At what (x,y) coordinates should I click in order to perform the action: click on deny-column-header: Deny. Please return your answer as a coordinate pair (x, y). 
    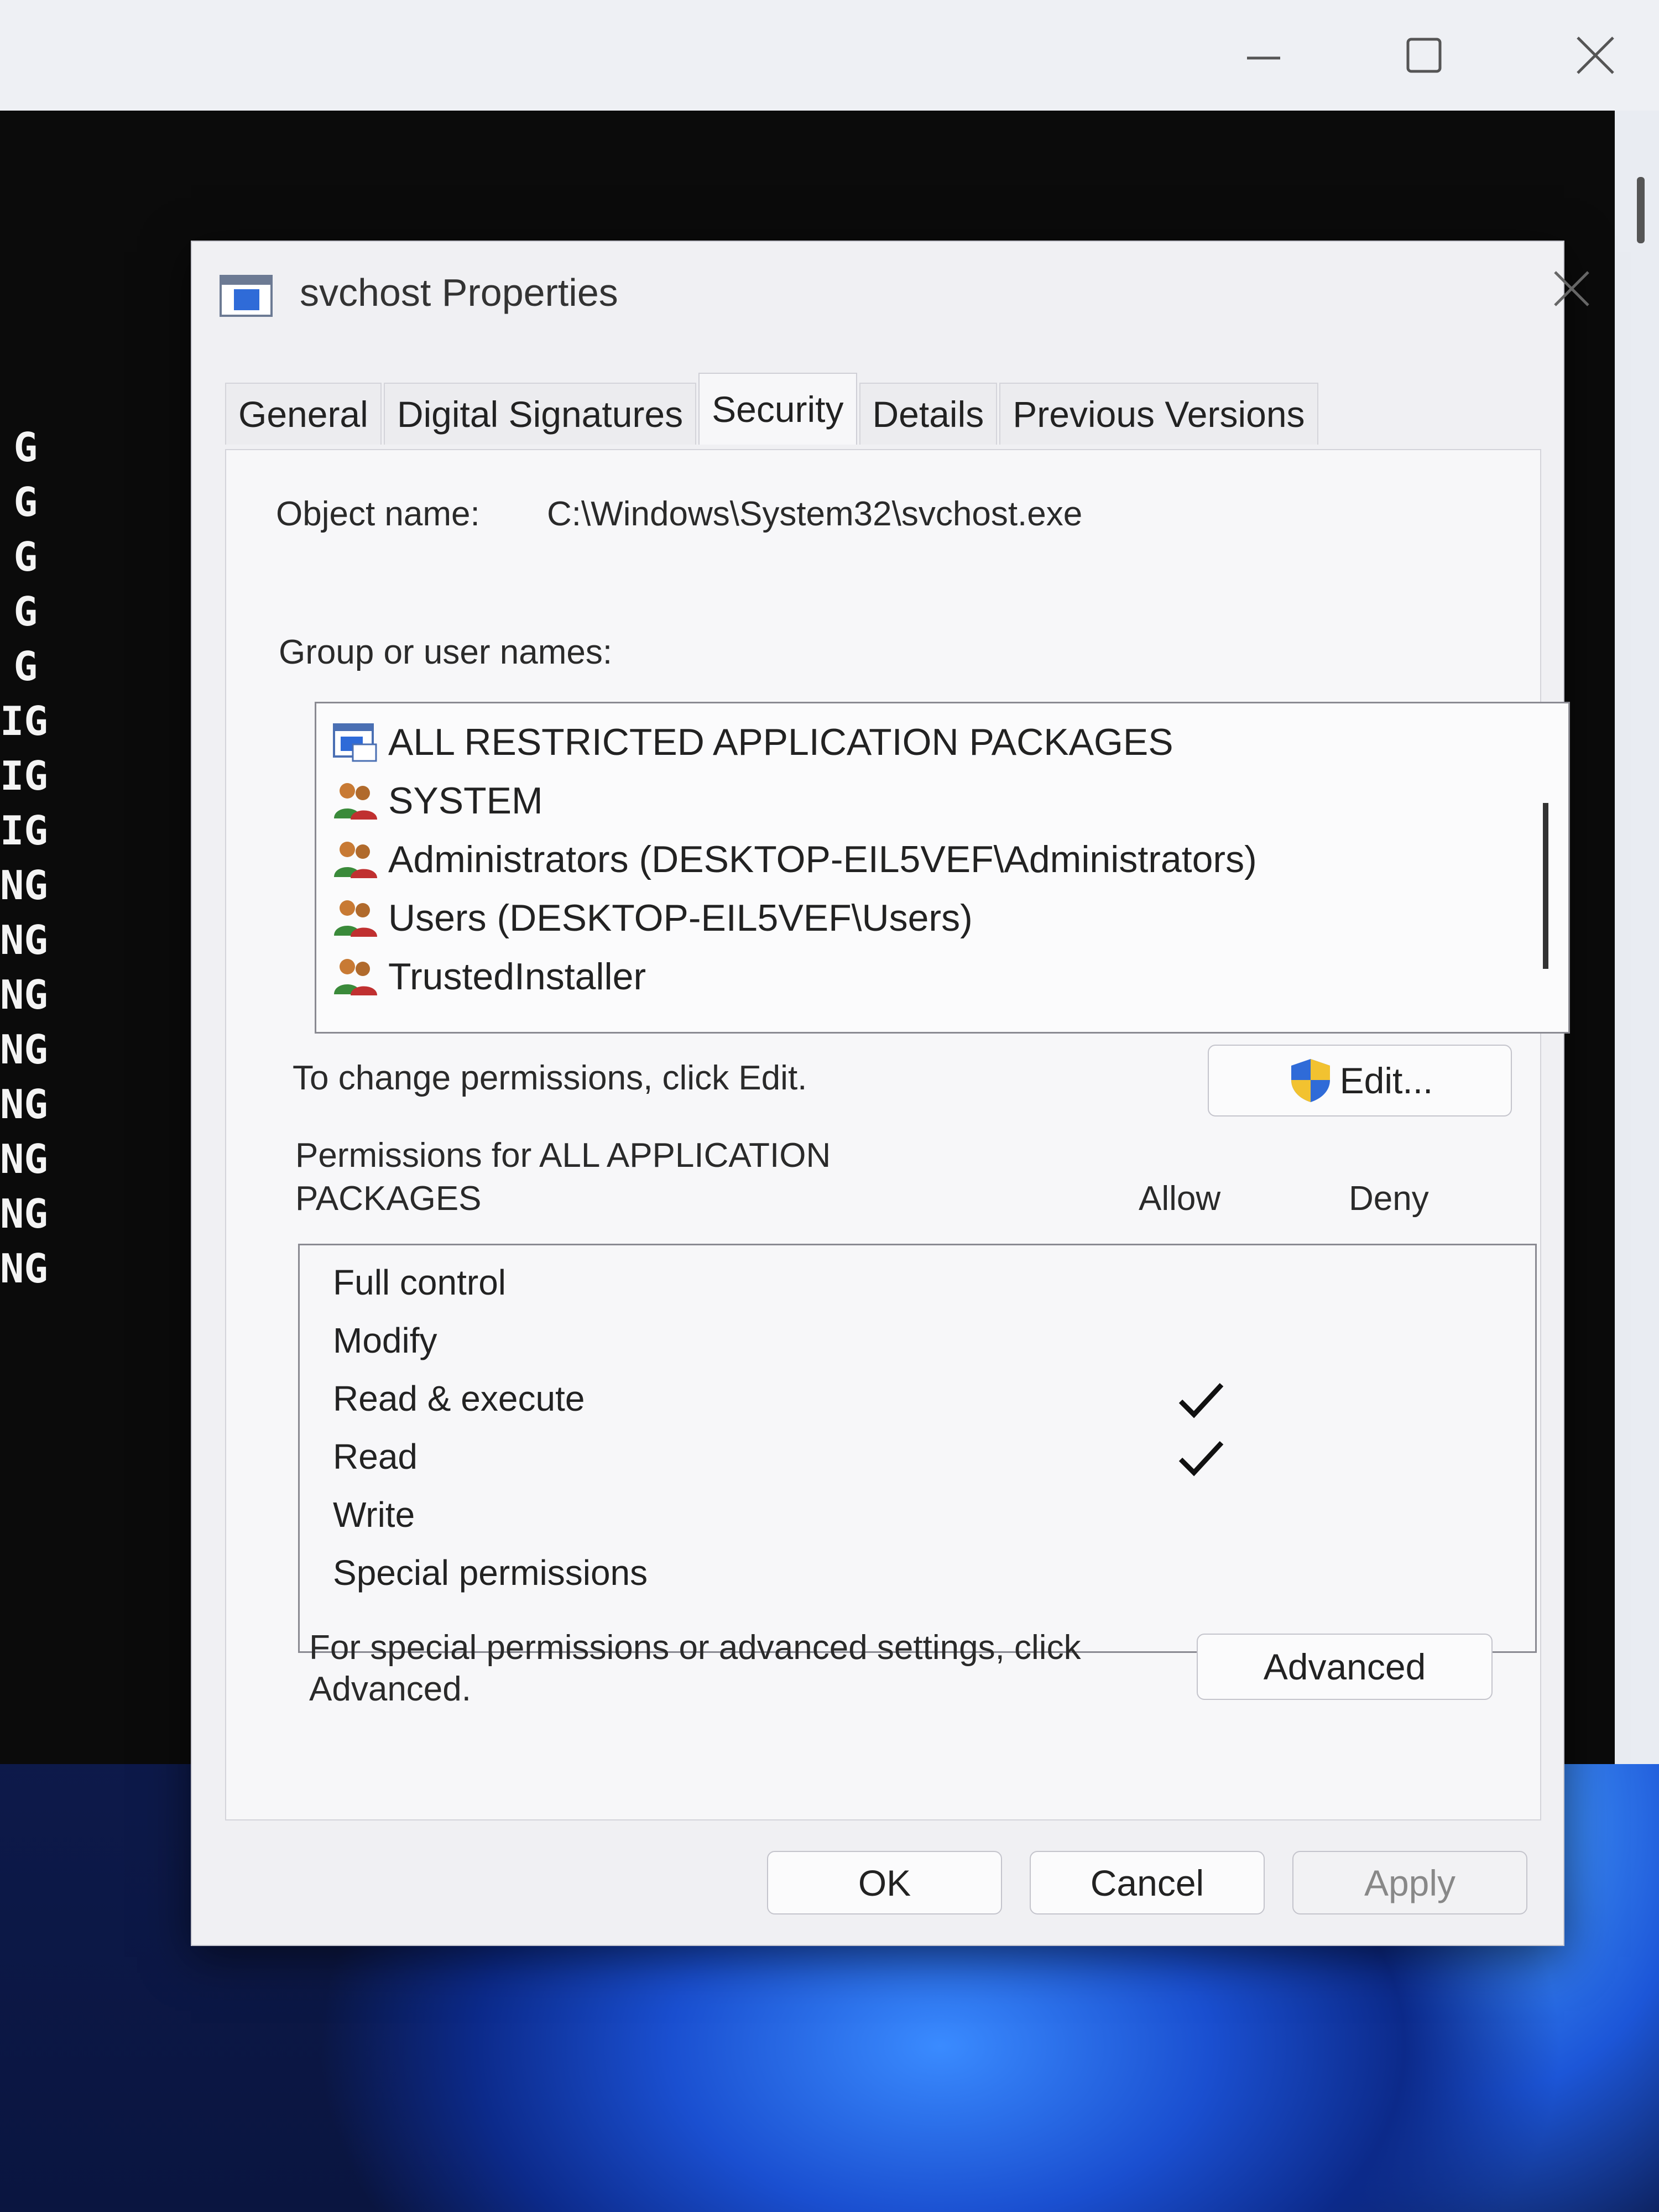
    Looking at the image, I should click on (1389, 1199).